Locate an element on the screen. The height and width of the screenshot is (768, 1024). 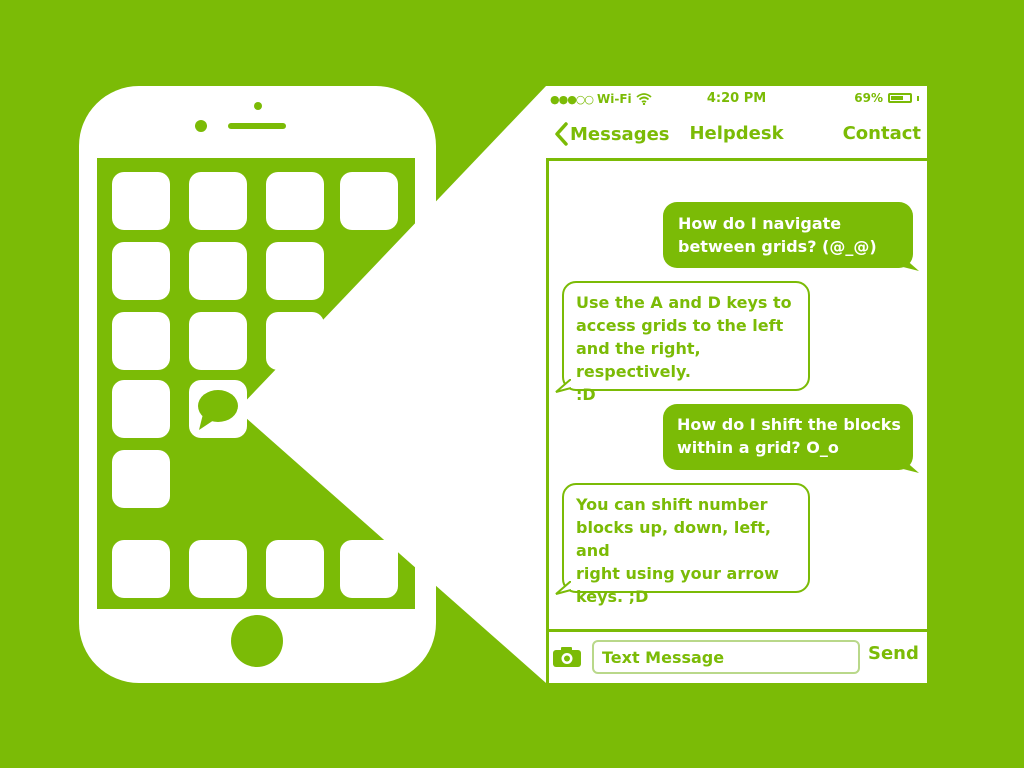
battery-percent: 69% is located at coordinates (868, 98).